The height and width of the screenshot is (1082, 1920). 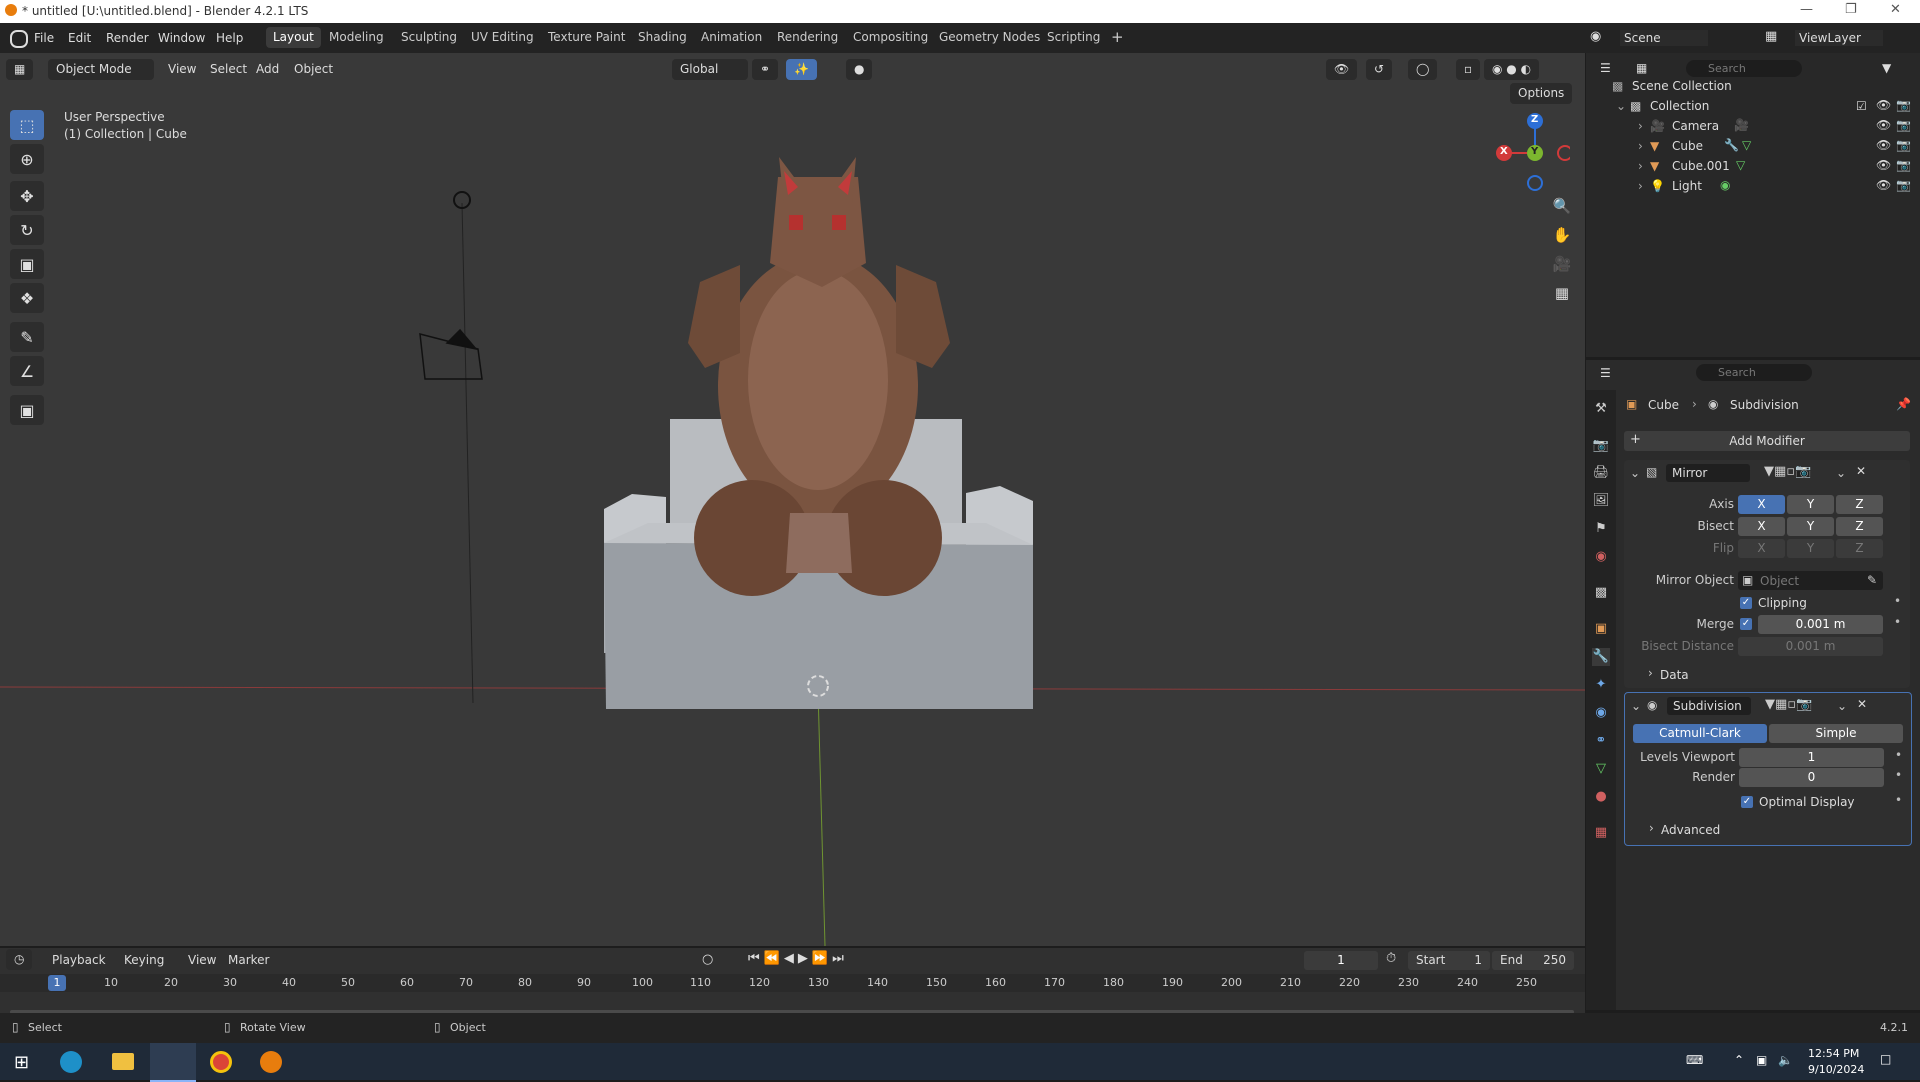 What do you see at coordinates (1601, 593) in the screenshot?
I see `collection-tab-icon: ▩` at bounding box center [1601, 593].